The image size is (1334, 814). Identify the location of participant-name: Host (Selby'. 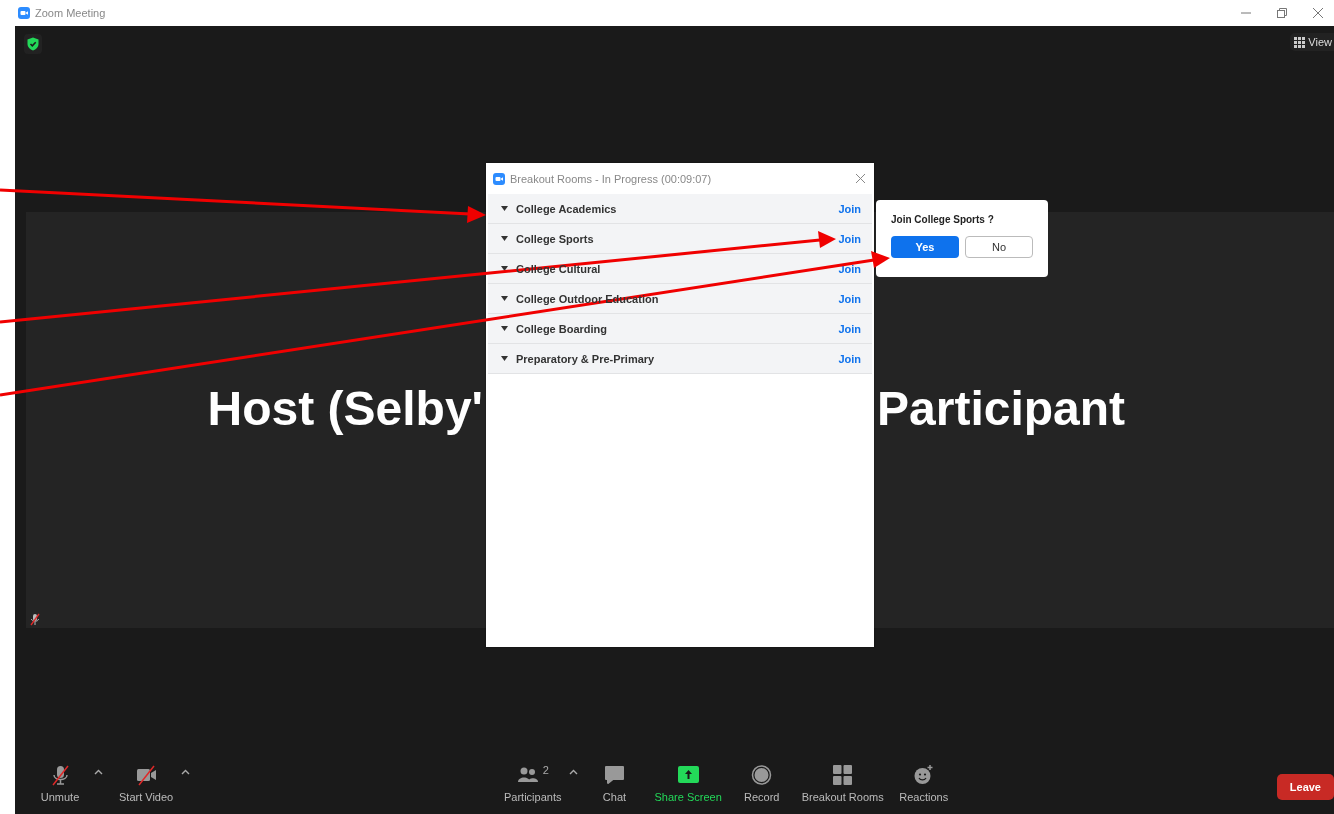
(345, 408).